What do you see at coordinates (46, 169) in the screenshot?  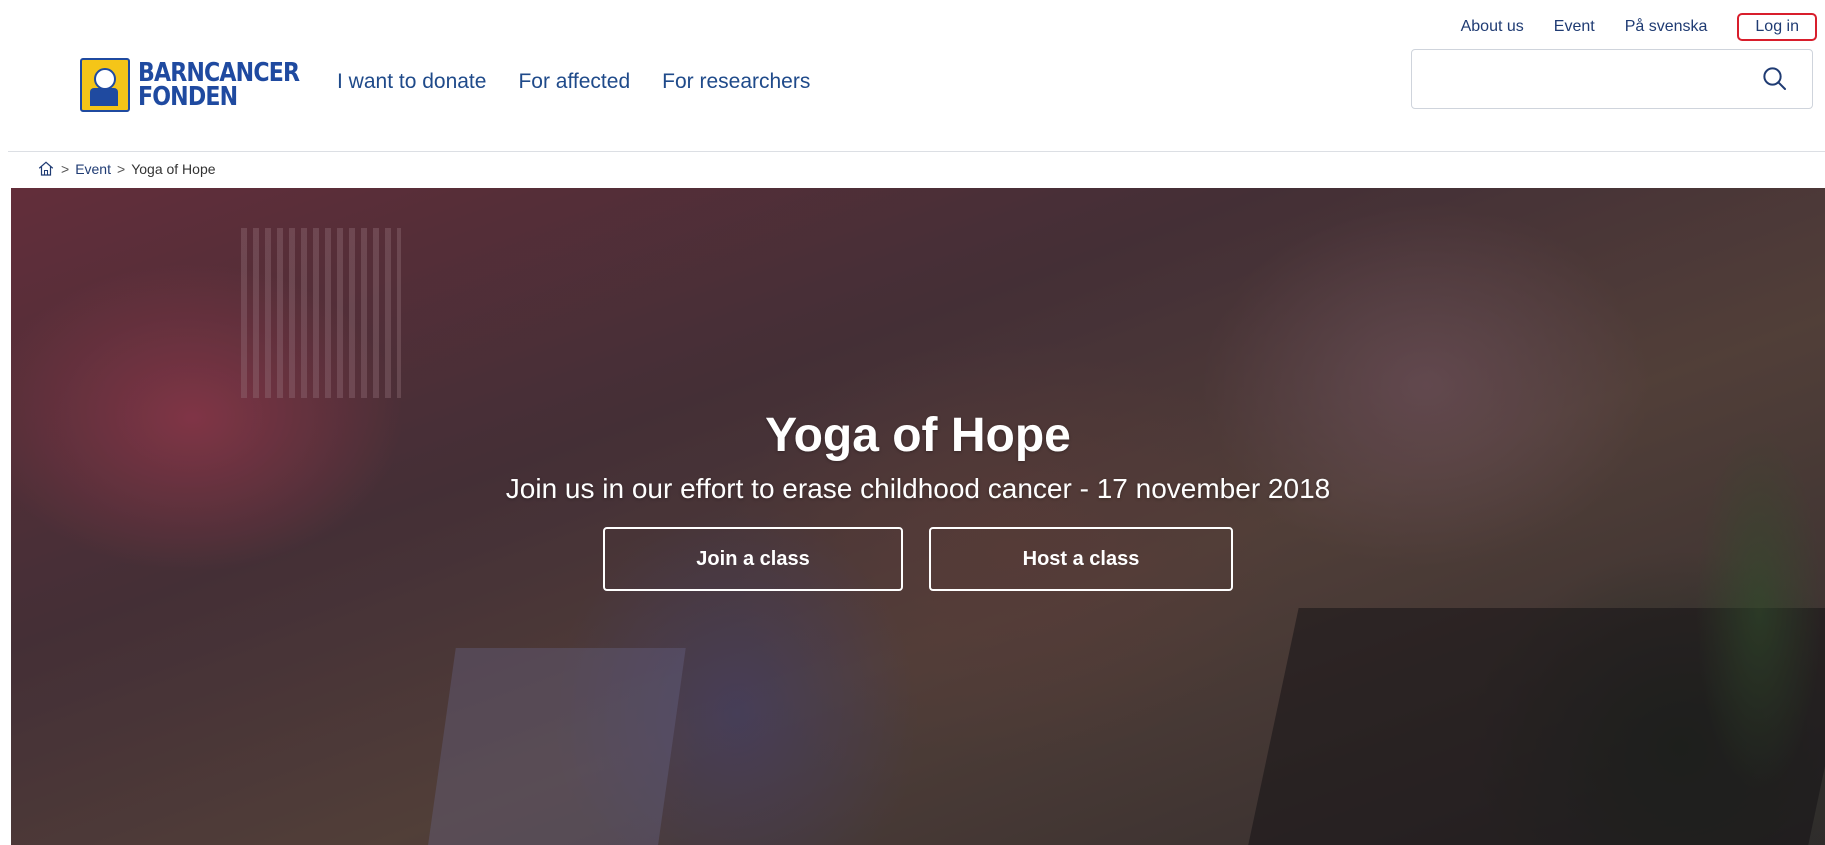 I see `home-icon` at bounding box center [46, 169].